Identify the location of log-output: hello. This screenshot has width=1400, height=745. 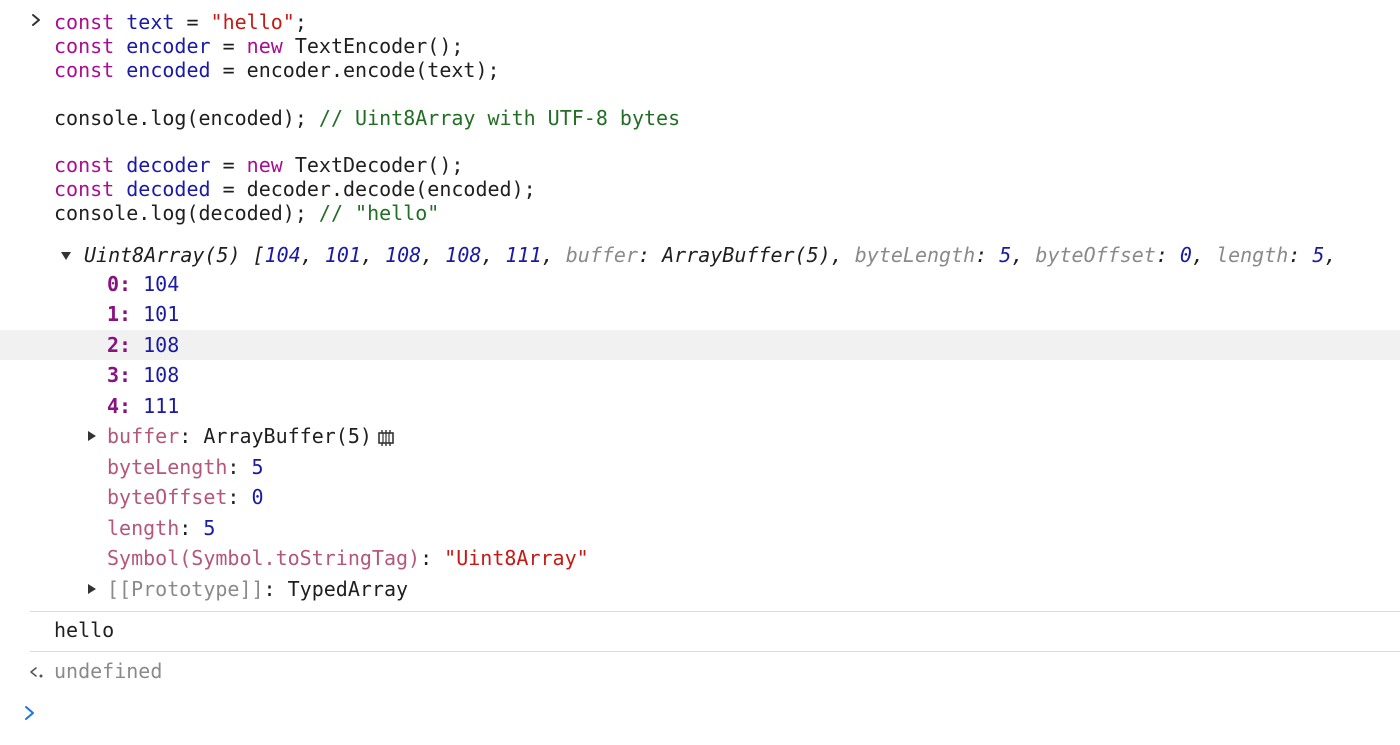
(84, 630).